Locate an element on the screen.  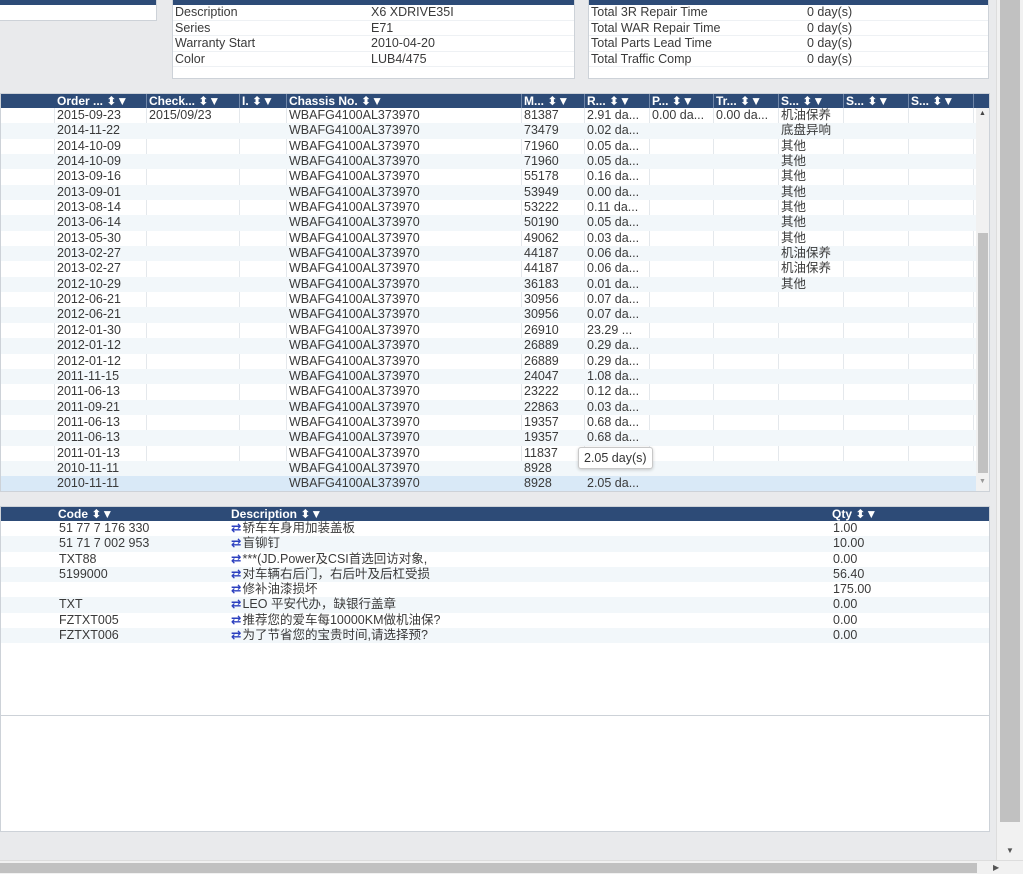
cell-order-date: 2012-10-29 is located at coordinates (89, 283).